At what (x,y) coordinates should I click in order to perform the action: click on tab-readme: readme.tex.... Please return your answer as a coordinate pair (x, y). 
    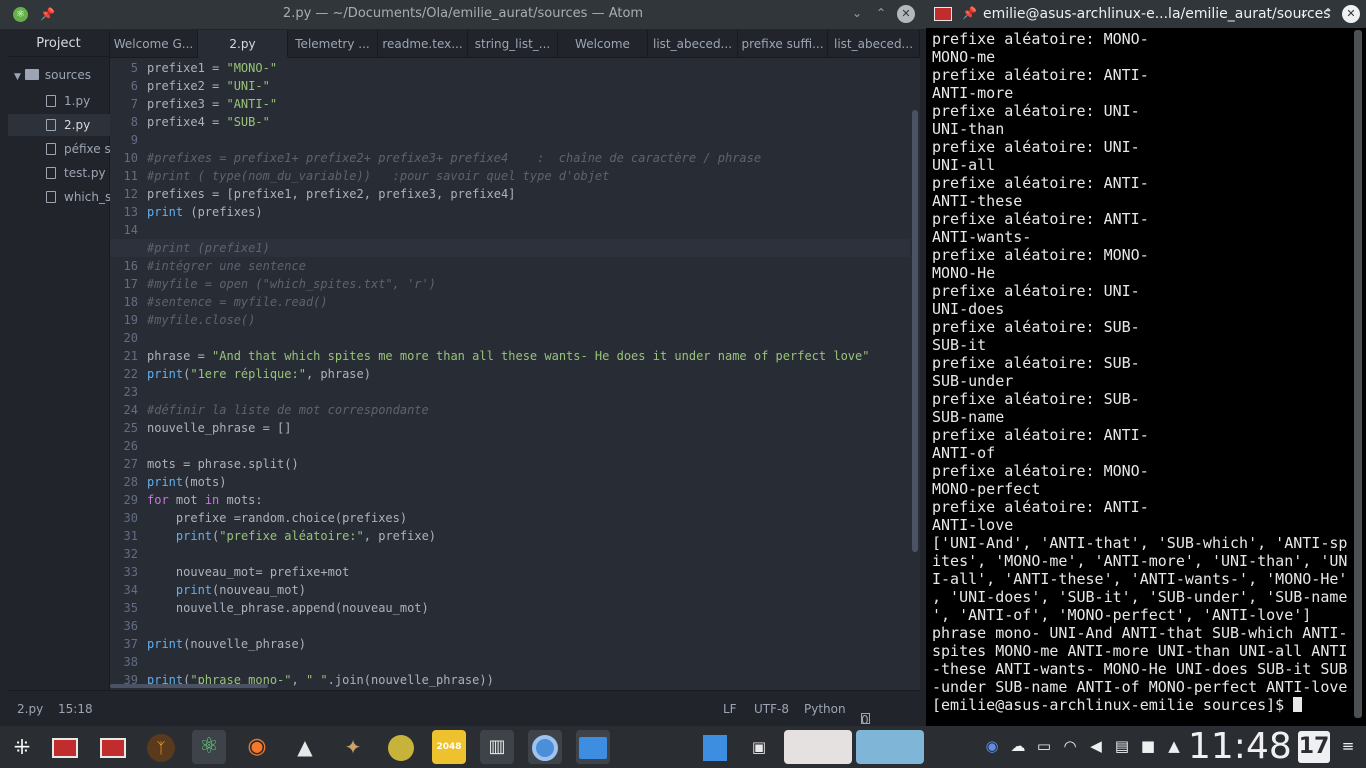
    Looking at the image, I should click on (423, 44).